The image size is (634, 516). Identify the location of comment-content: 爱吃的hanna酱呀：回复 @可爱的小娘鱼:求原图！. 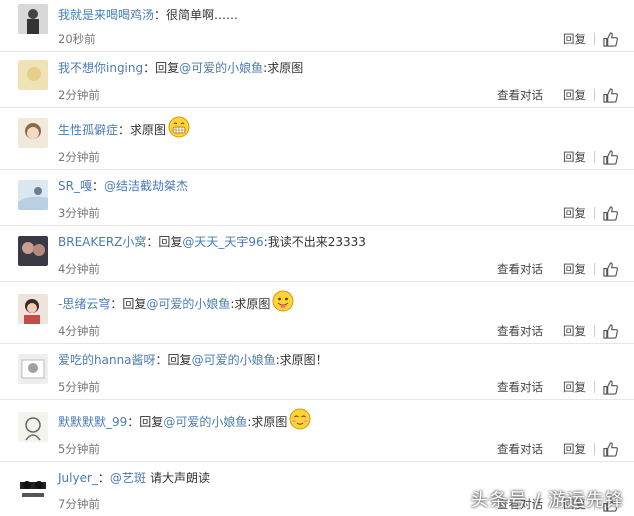
(193, 360).